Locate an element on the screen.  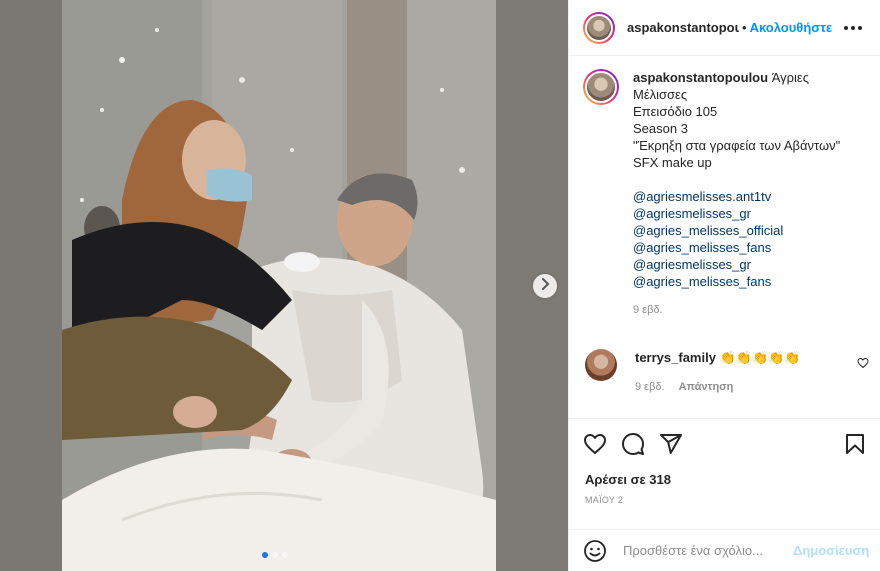
comment-meta: 9 εβδ. Απάντηση is located at coordinates (718, 387).